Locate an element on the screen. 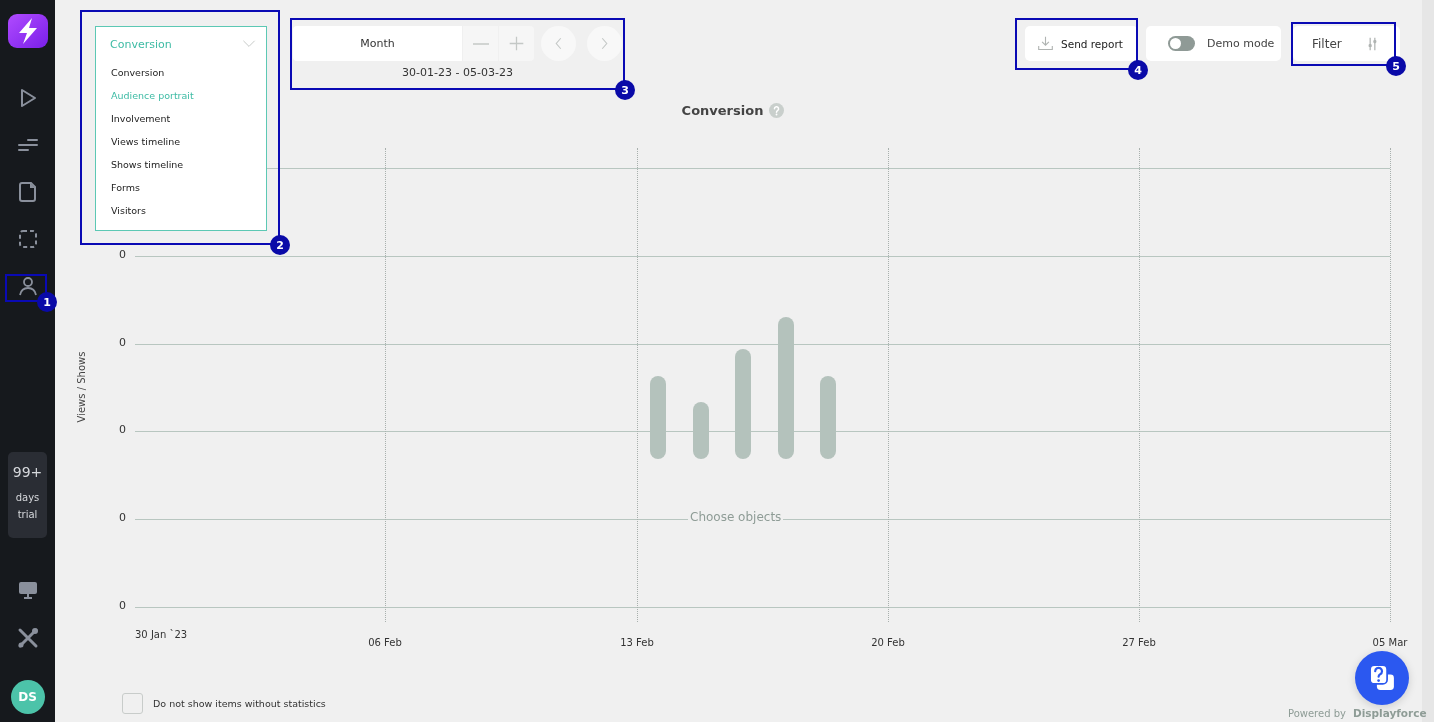  send-report-button: Send report is located at coordinates (1081, 43).